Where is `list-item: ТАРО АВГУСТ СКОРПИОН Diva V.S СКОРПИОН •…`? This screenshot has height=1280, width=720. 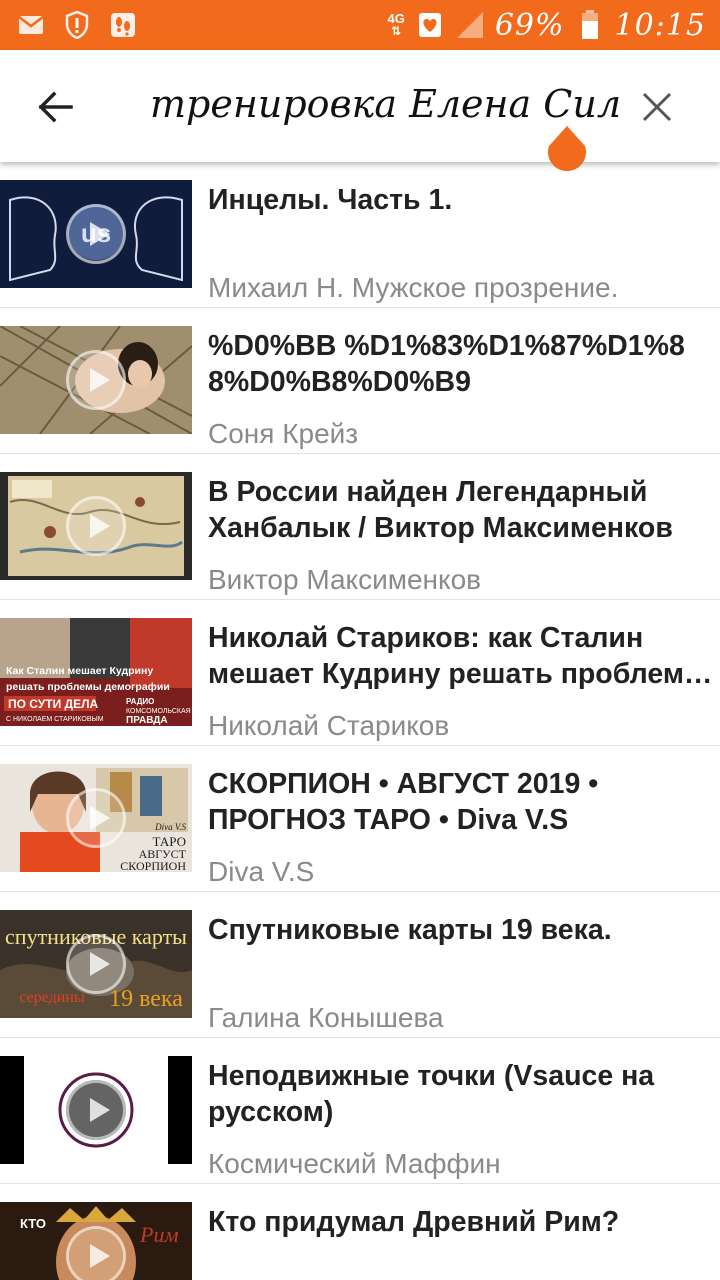 list-item: ТАРО АВГУСТ СКОРПИОН Diva V.S СКОРПИОН •… is located at coordinates (360, 819).